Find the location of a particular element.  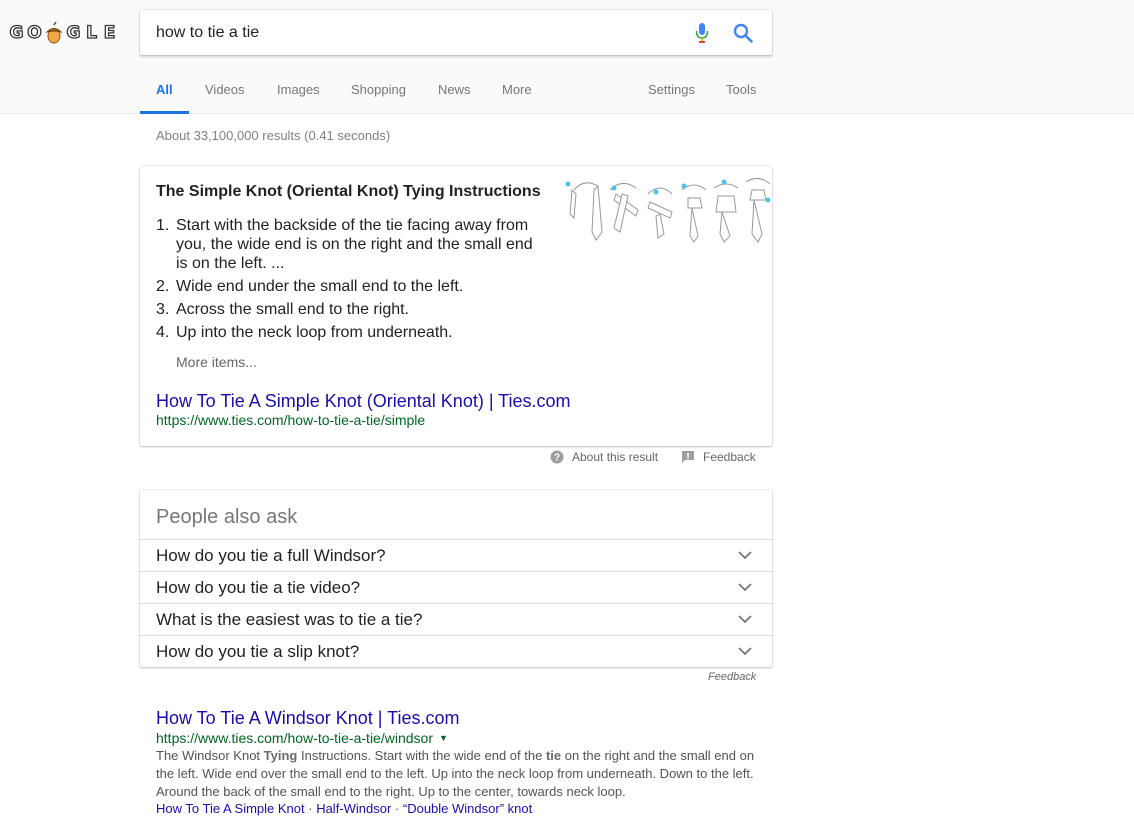

tab-images: Images is located at coordinates (298, 93).